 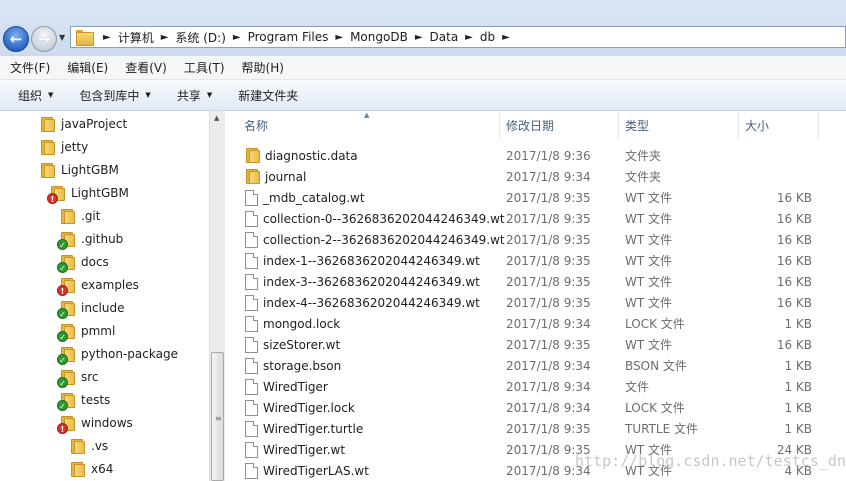 I want to click on file-row: mongod.lock 2017/1/8 9:34 LOCK 文件 1 KB, so click(x=535, y=323).